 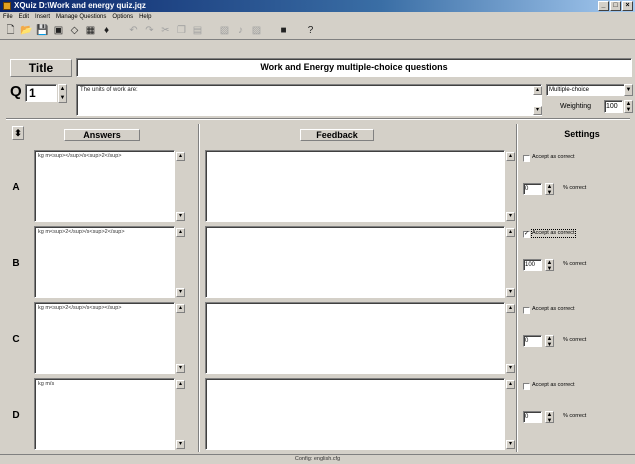 I want to click on app-icon, so click(x=7, y=6).